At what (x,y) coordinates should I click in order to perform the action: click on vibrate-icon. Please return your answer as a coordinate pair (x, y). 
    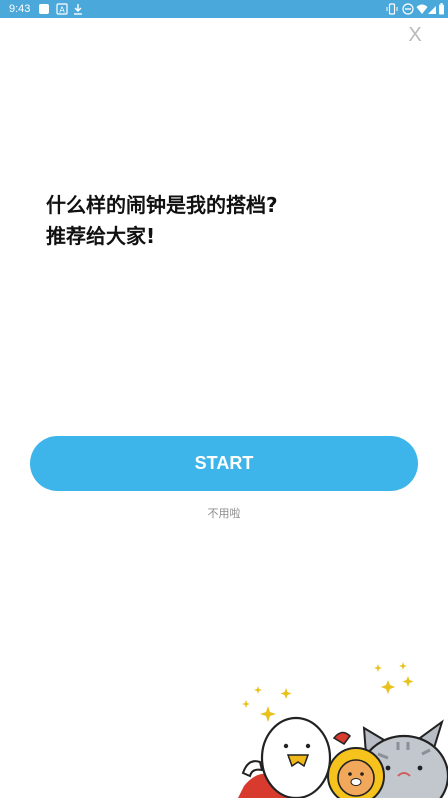
    Looking at the image, I should click on (392, 10).